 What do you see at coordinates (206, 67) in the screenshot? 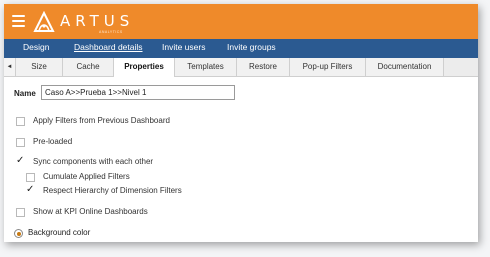
I see `tab-templates: Templates` at bounding box center [206, 67].